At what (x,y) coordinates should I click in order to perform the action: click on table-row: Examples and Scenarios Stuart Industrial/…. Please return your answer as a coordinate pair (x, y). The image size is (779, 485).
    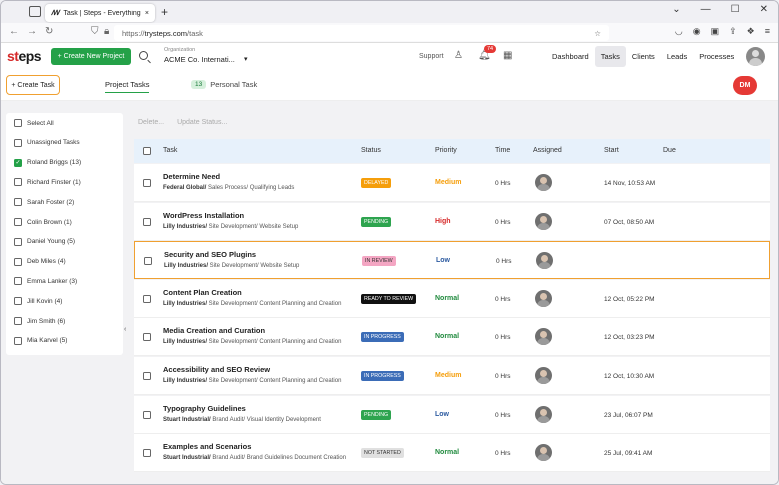
    Looking at the image, I should click on (452, 453).